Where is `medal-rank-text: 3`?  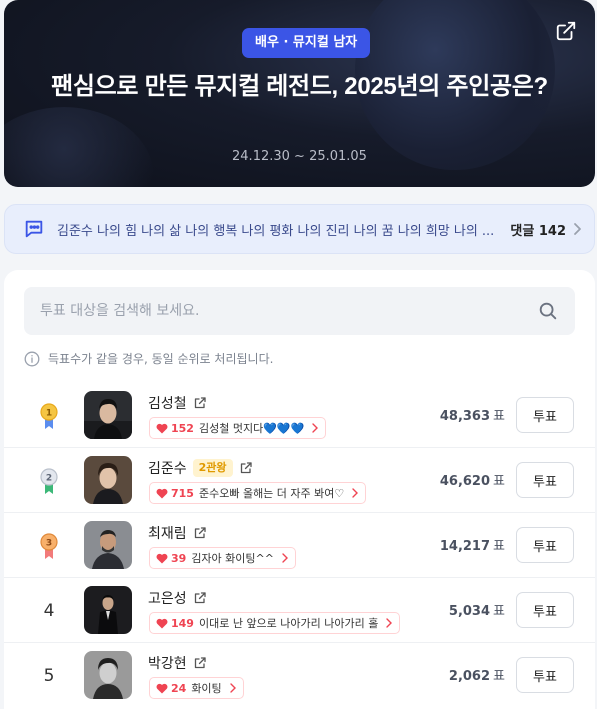 medal-rank-text: 3 is located at coordinates (49, 544).